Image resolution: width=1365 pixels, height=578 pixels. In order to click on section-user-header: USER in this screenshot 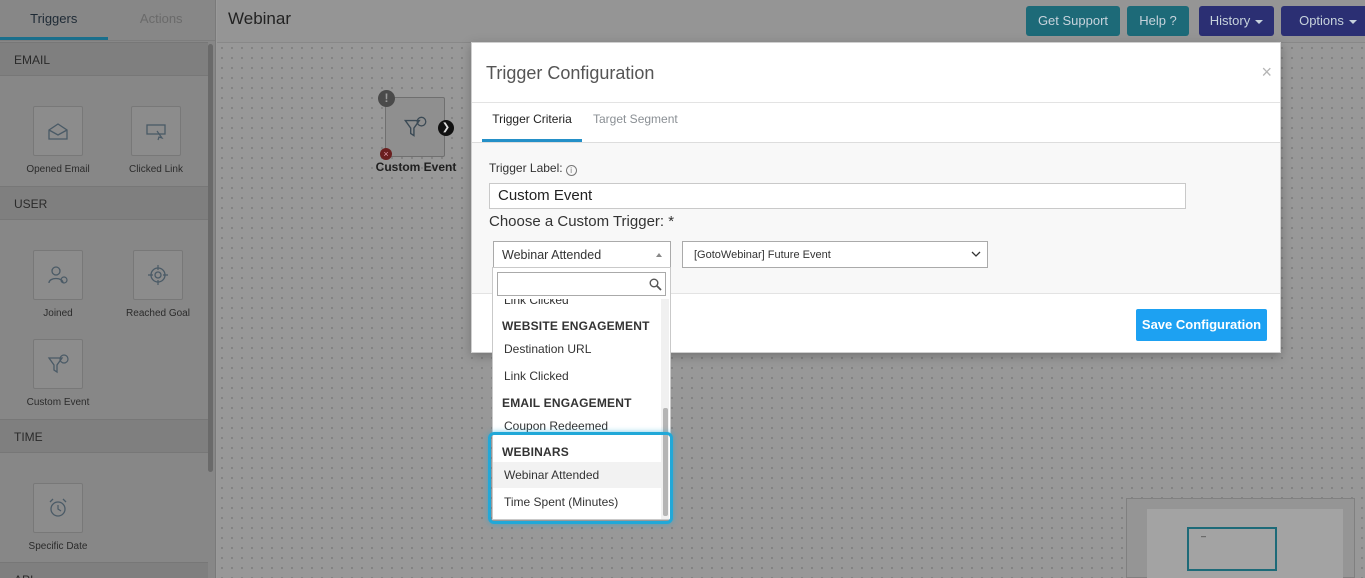, I will do `click(104, 203)`.